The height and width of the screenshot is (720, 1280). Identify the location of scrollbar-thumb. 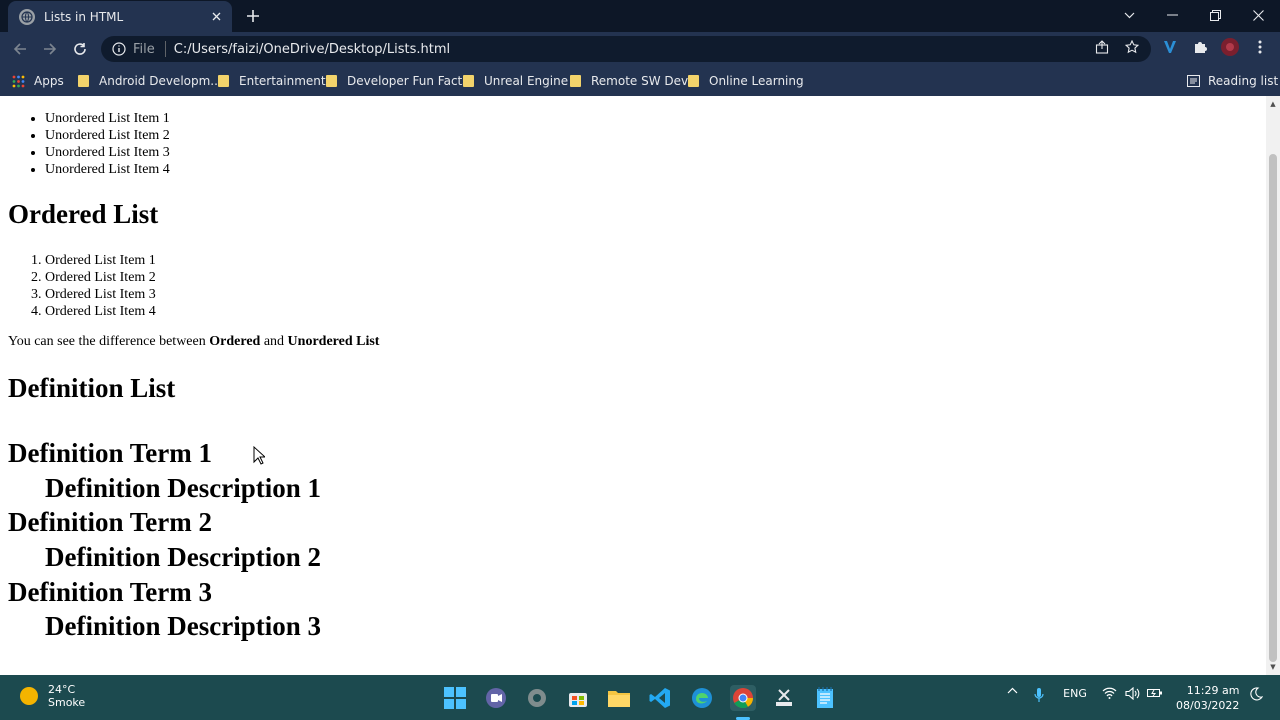
(1273, 408).